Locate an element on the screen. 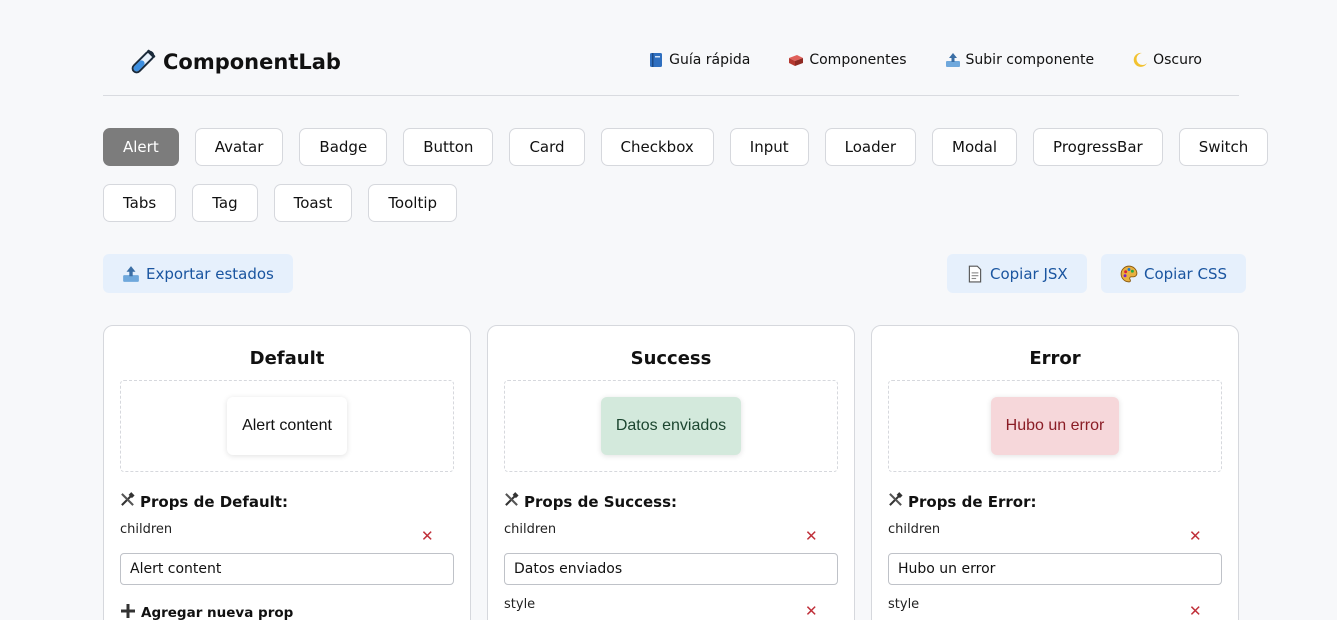  chip-row: Tabs Tag Toast Tooltip is located at coordinates (280, 203).